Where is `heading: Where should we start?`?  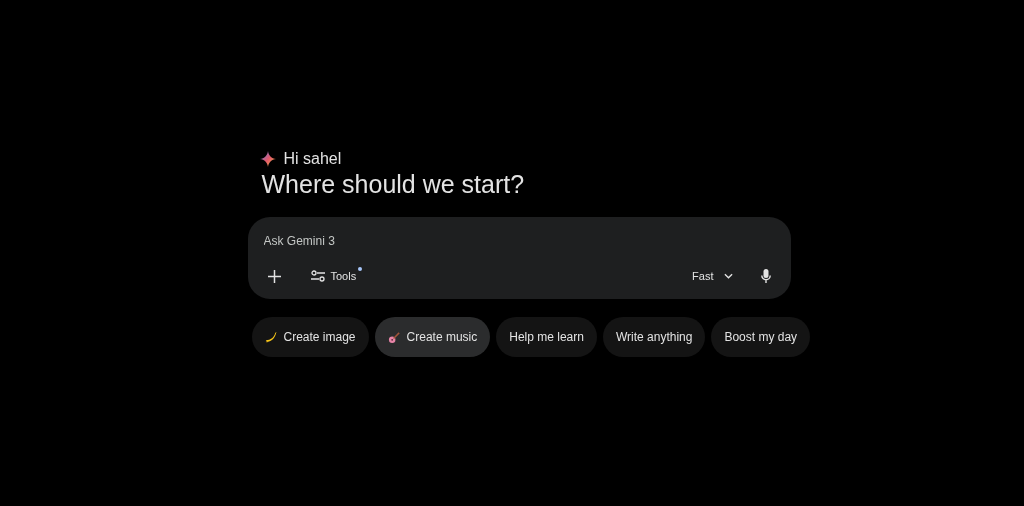
heading: Where should we start? is located at coordinates (393, 184).